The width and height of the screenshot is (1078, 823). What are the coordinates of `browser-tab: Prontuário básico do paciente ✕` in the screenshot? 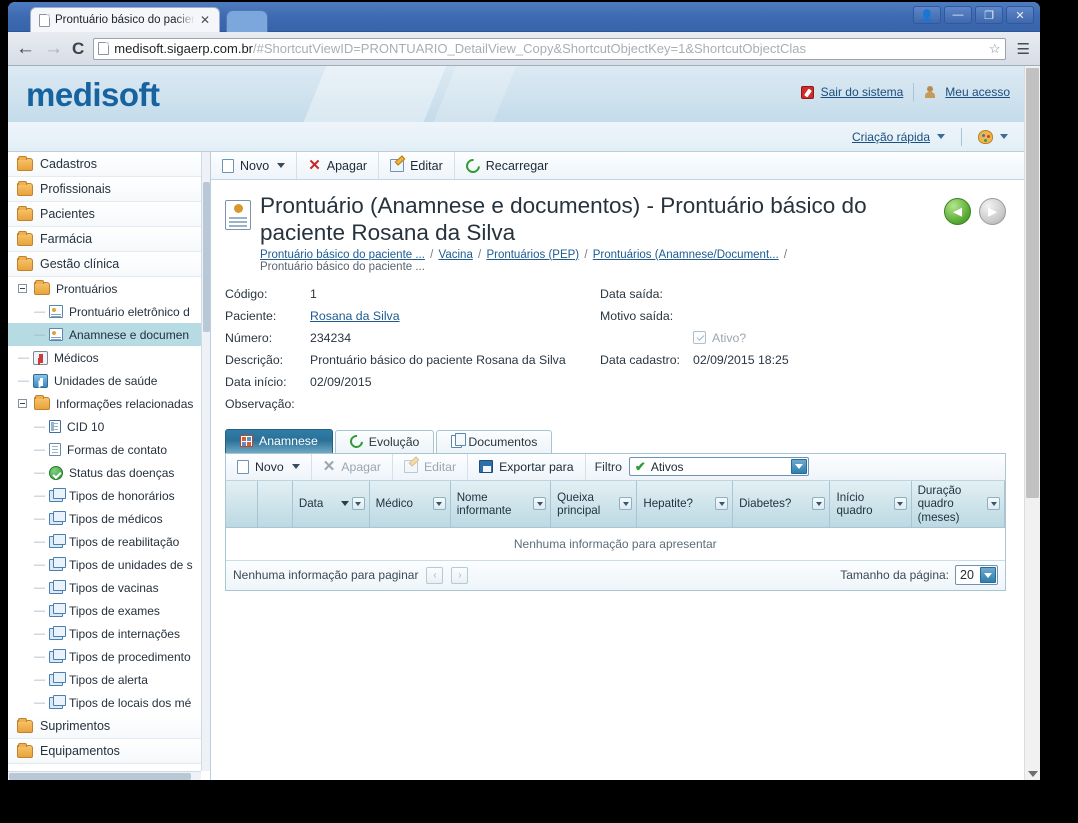 It's located at (125, 19).